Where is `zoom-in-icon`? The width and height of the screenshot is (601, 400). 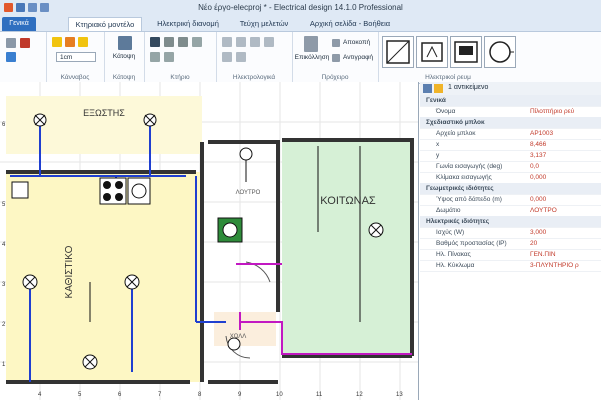
zoom-in-icon is located at coordinates (169, 42).